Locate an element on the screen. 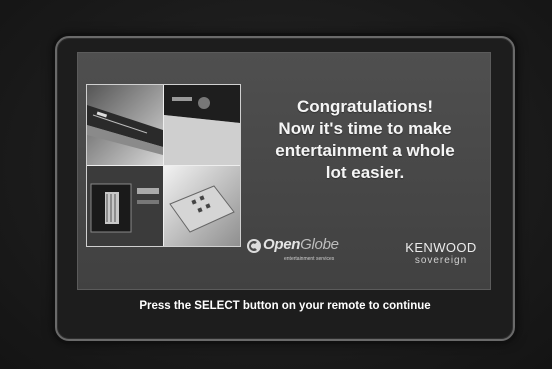 This screenshot has width=552, height=369. headline-line: entertainment a whole is located at coordinates (365, 150).